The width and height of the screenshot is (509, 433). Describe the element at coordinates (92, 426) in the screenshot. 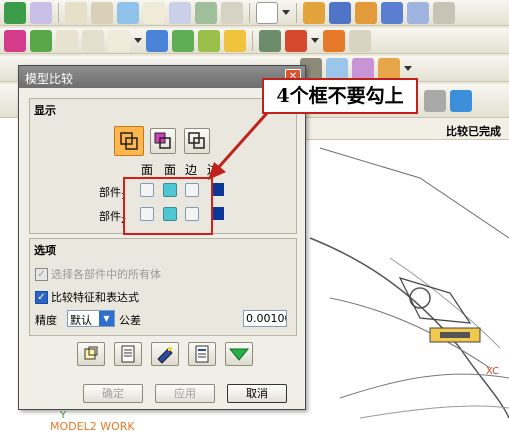

I see `model-label: MODEL2 WORK` at that location.